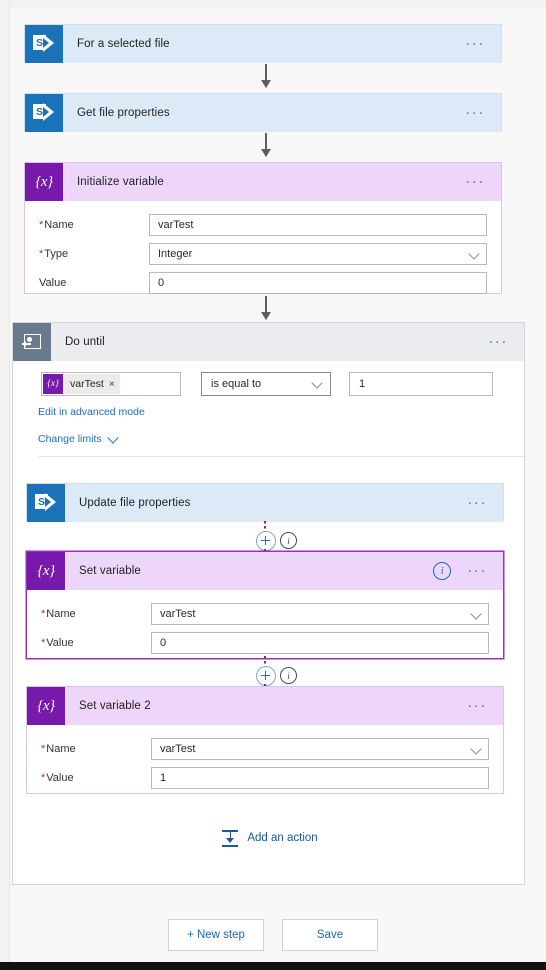 The width and height of the screenshot is (546, 970). Describe the element at coordinates (5, 481) in the screenshot. I see `canvas-left-strip` at that location.